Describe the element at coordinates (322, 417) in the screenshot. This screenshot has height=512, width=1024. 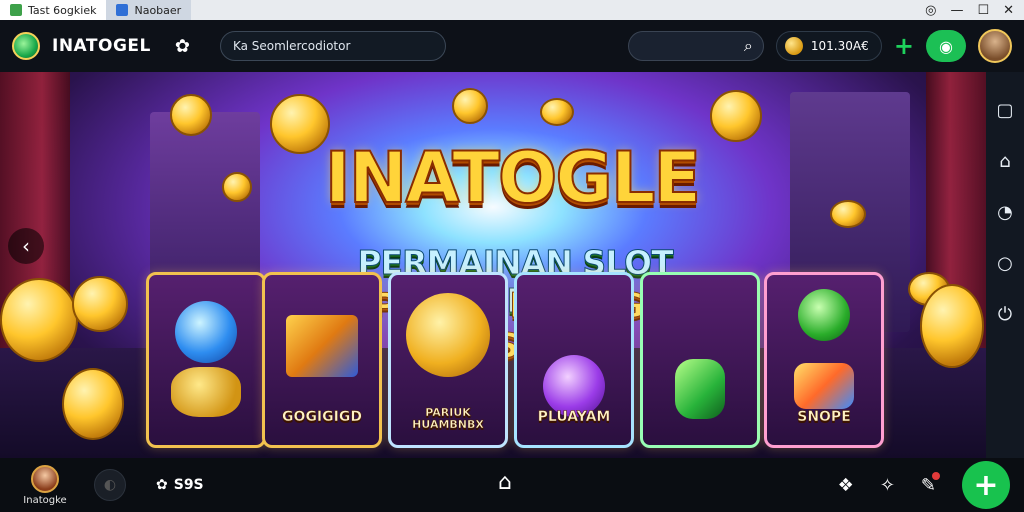
I see `game-card-label: GOGIGIGD` at that location.